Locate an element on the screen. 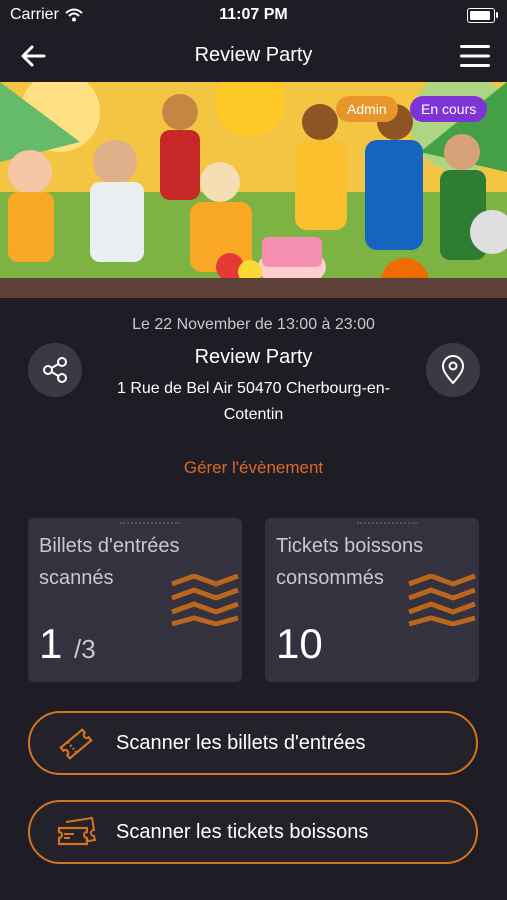  hamburger-menu-icon is located at coordinates (475, 56).